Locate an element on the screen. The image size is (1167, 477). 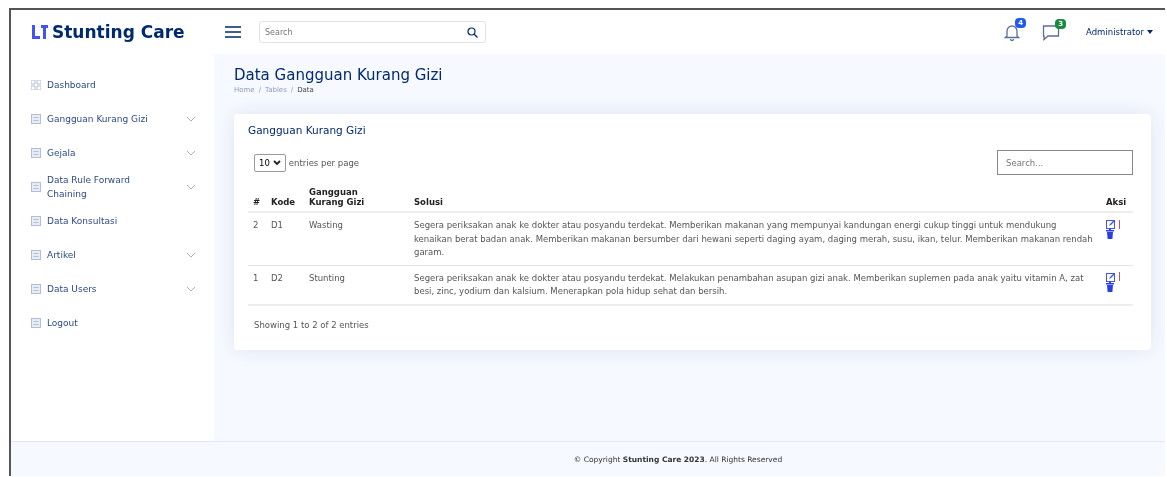
table-cell: Wasting is located at coordinates (326, 225).